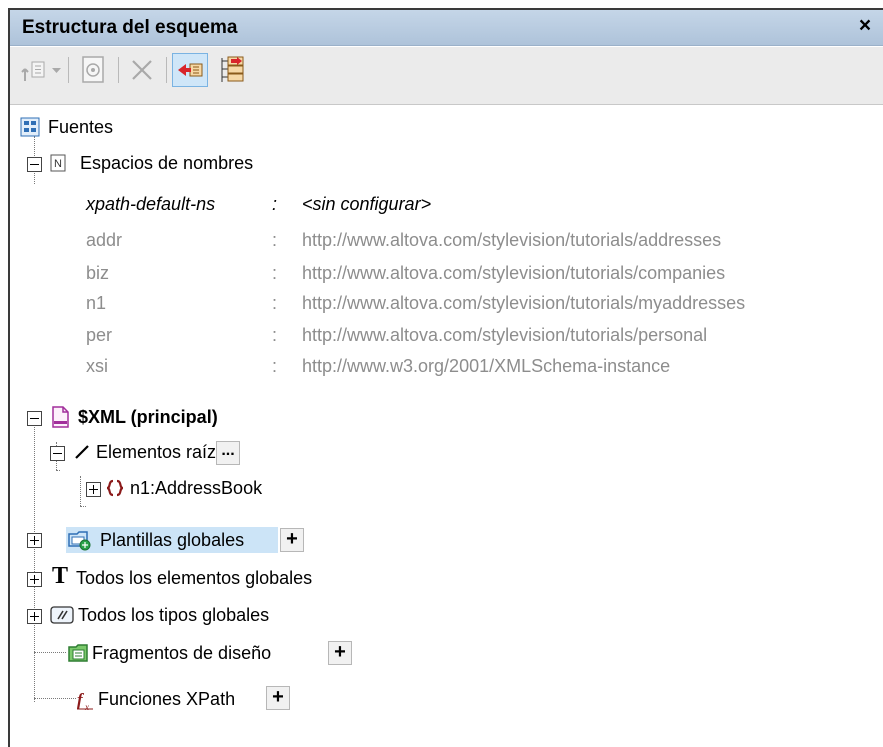 Image resolution: width=883 pixels, height=747 pixels. I want to click on tree-label-addressbook: n1:AddressBook, so click(196, 488).